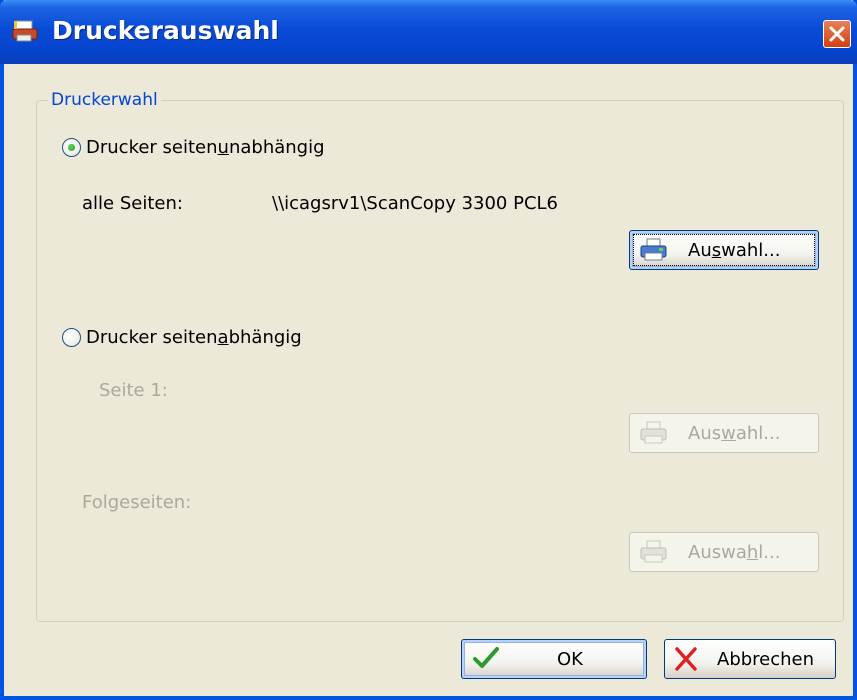 This screenshot has width=857, height=700. What do you see at coordinates (570, 659) in the screenshot?
I see `button-label: OK` at bounding box center [570, 659].